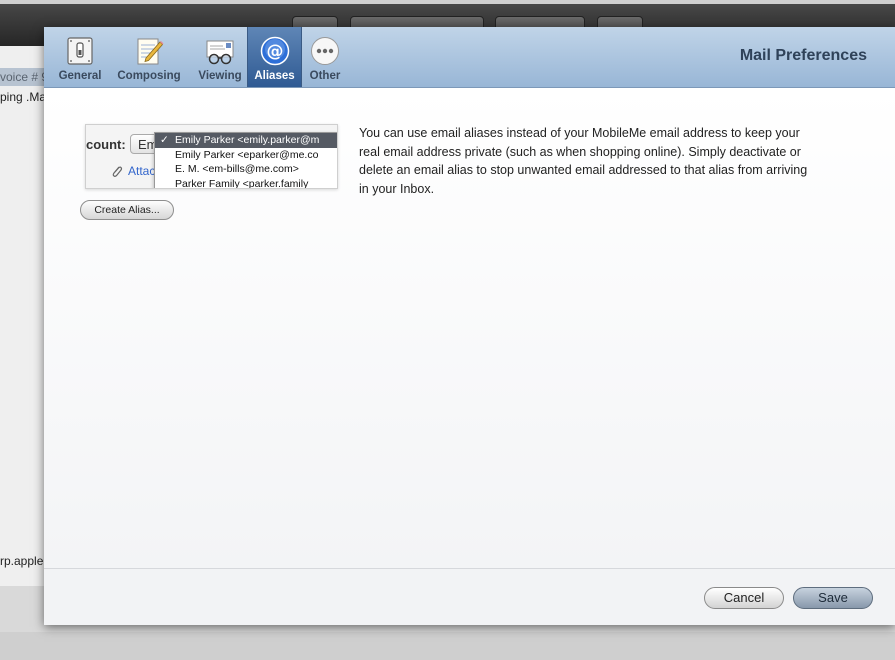 The height and width of the screenshot is (660, 895). What do you see at coordinates (744, 598) in the screenshot?
I see `cancel-button: Cancel` at bounding box center [744, 598].